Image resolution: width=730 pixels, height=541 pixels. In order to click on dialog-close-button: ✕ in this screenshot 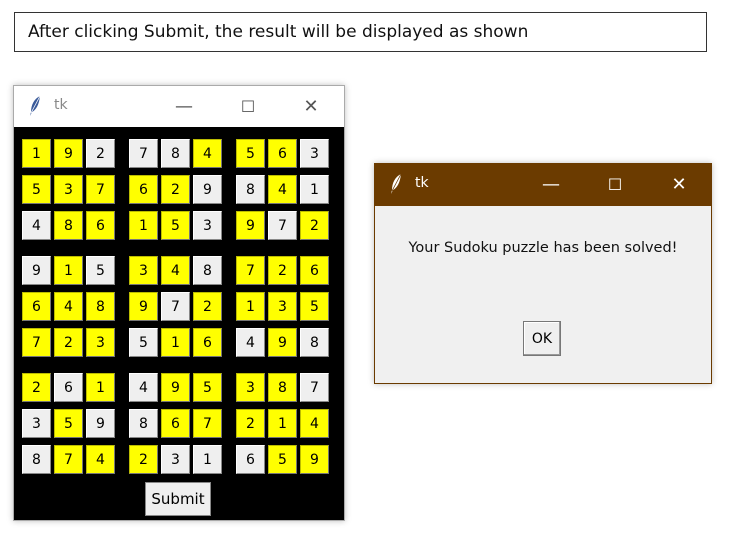, I will do `click(679, 184)`.